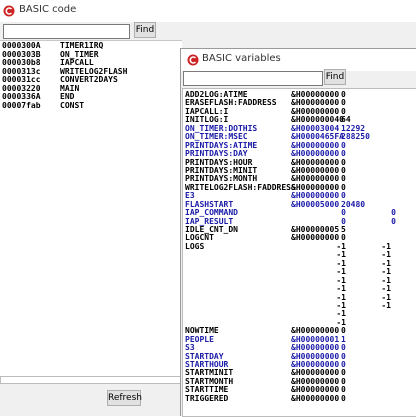 Image resolution: width=416 pixels, height=417 pixels. What do you see at coordinates (124, 398) in the screenshot?
I see `refresh-button: Refresh` at bounding box center [124, 398].